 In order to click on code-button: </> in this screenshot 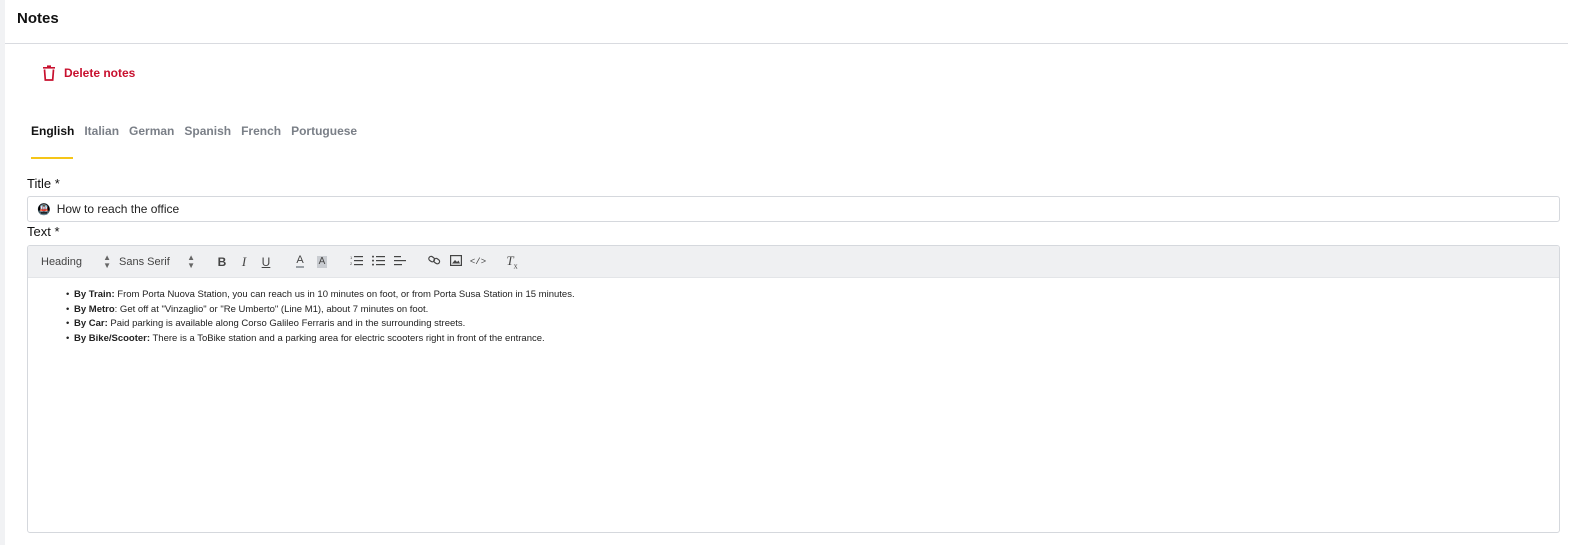, I will do `click(478, 262)`.